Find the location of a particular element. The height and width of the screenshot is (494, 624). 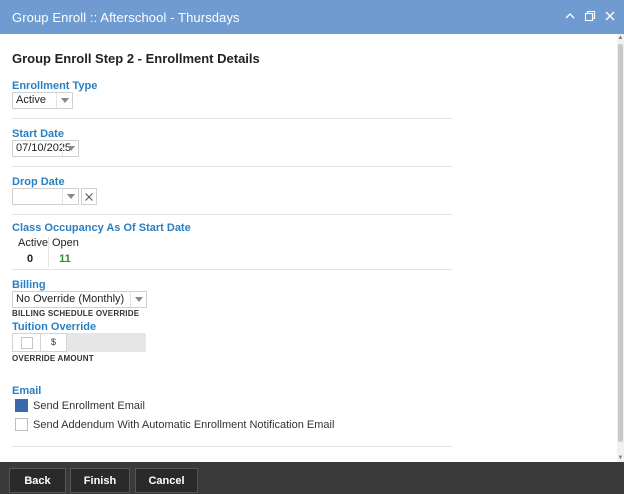

vertical-scrollbar: ▲ ▼ is located at coordinates (620, 248).